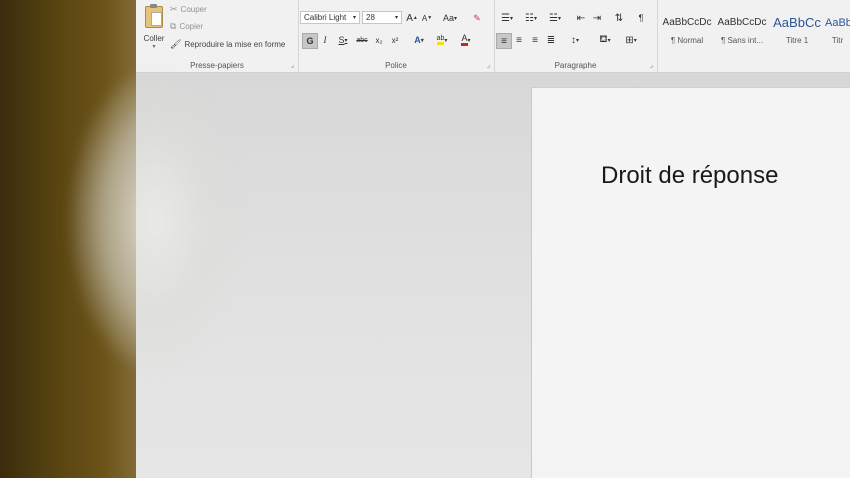  I want to click on sort-icon: ⇅, so click(619, 18).